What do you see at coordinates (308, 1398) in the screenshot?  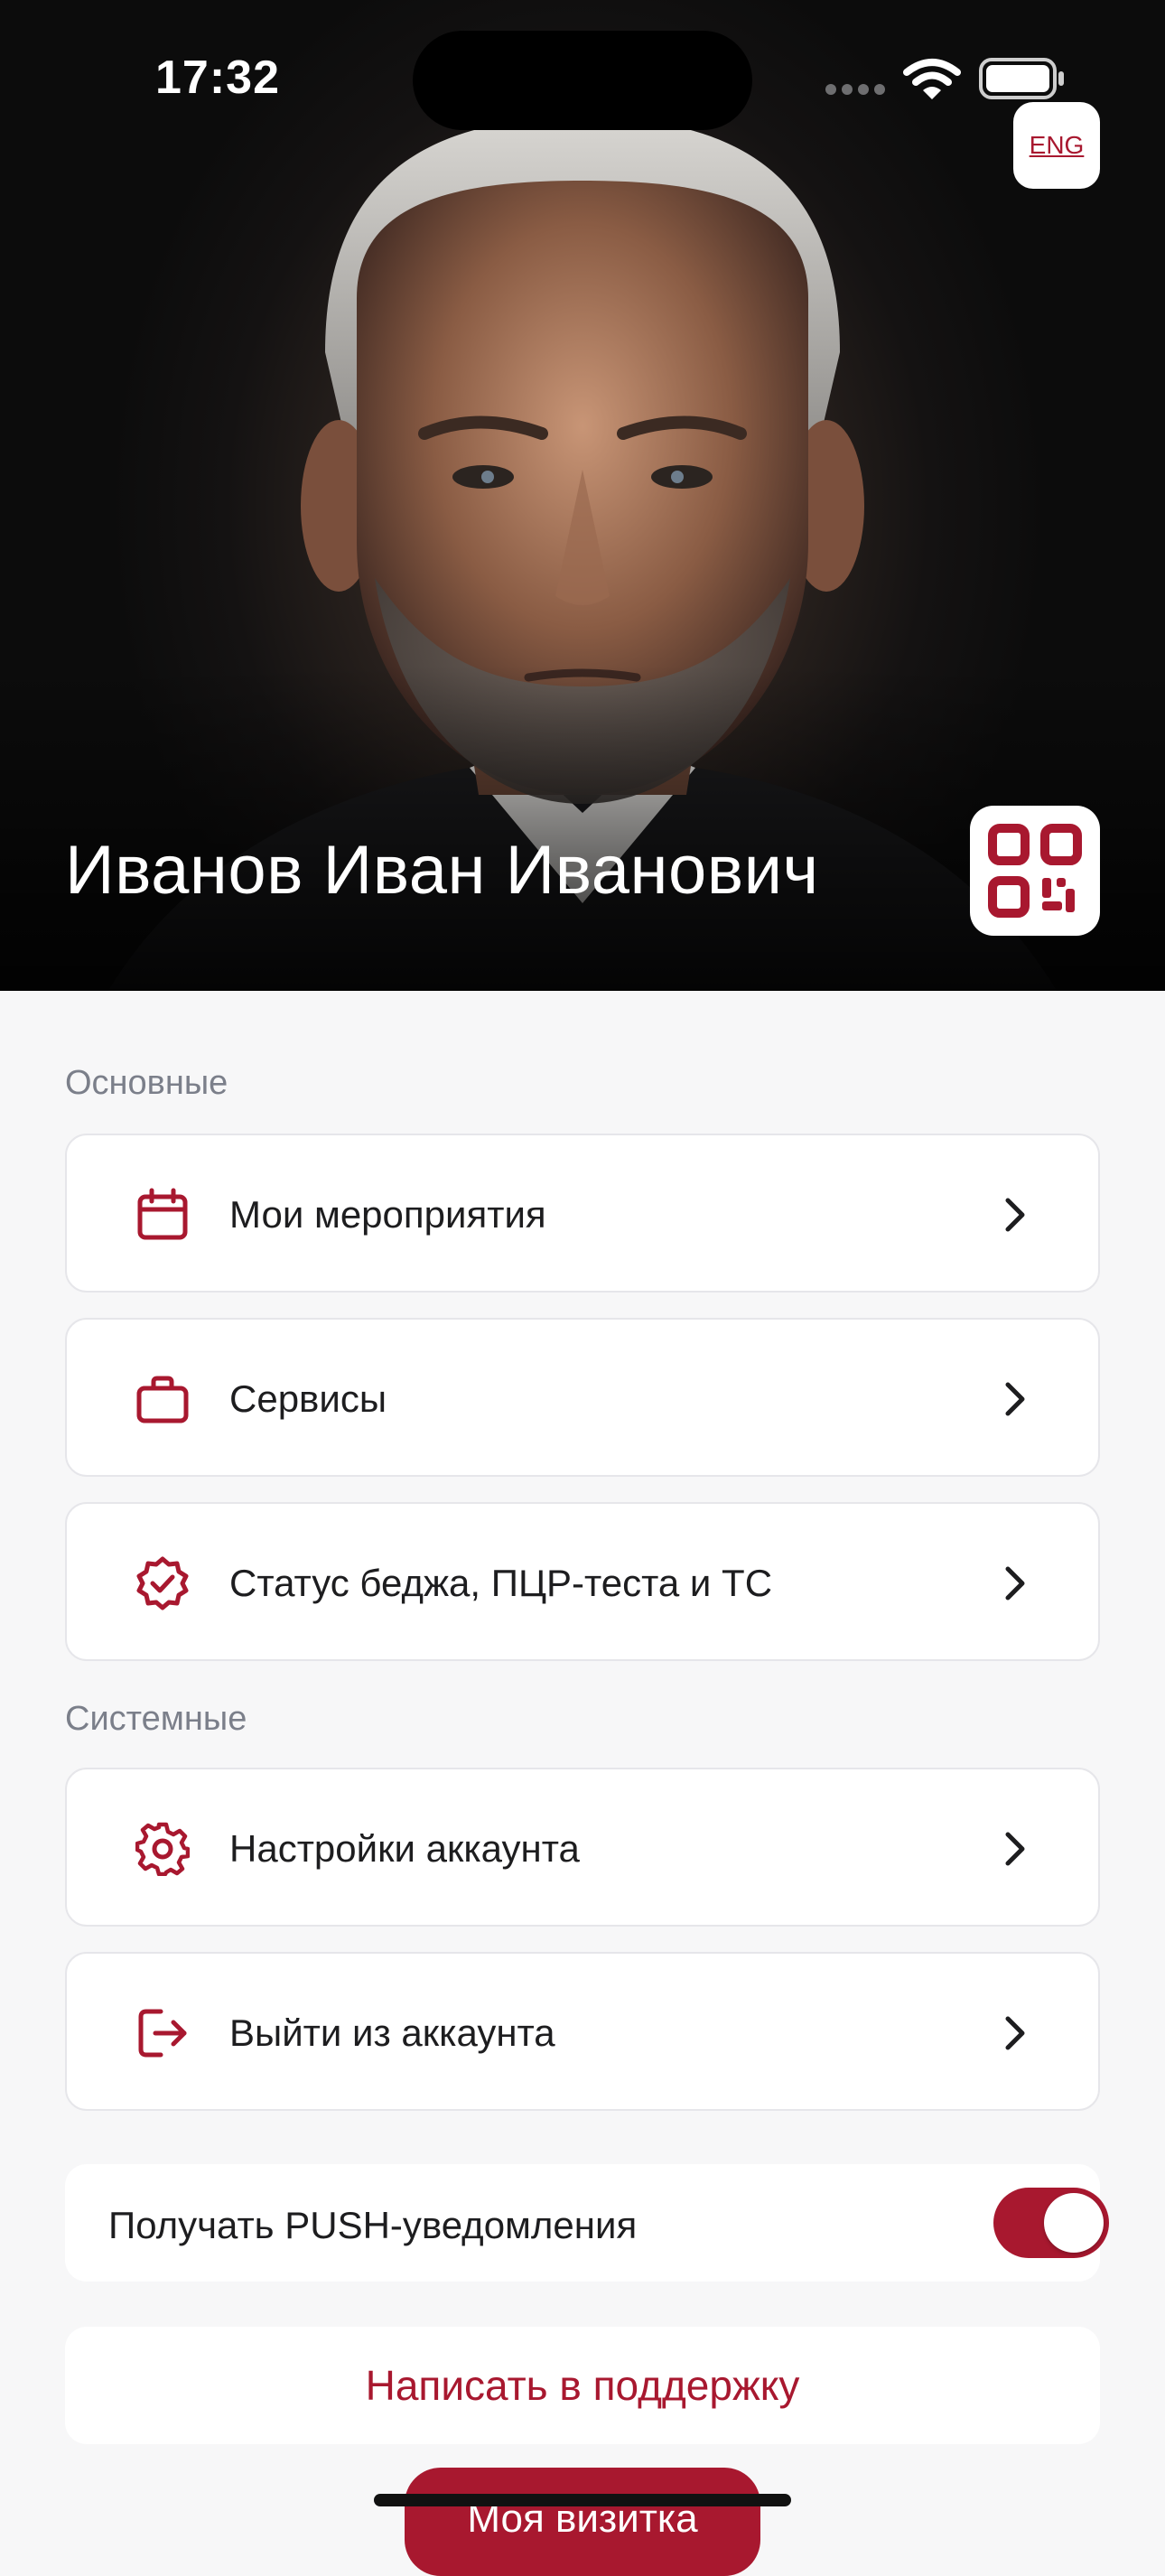 I see `menu-item-label: Сервисы` at bounding box center [308, 1398].